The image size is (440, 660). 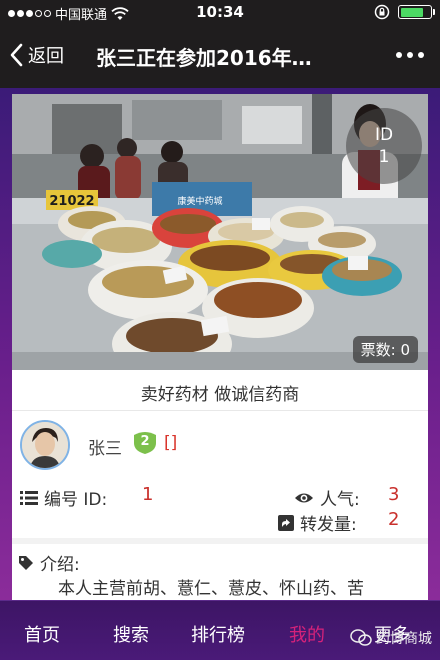 I want to click on level-value: 2, so click(x=145, y=441).